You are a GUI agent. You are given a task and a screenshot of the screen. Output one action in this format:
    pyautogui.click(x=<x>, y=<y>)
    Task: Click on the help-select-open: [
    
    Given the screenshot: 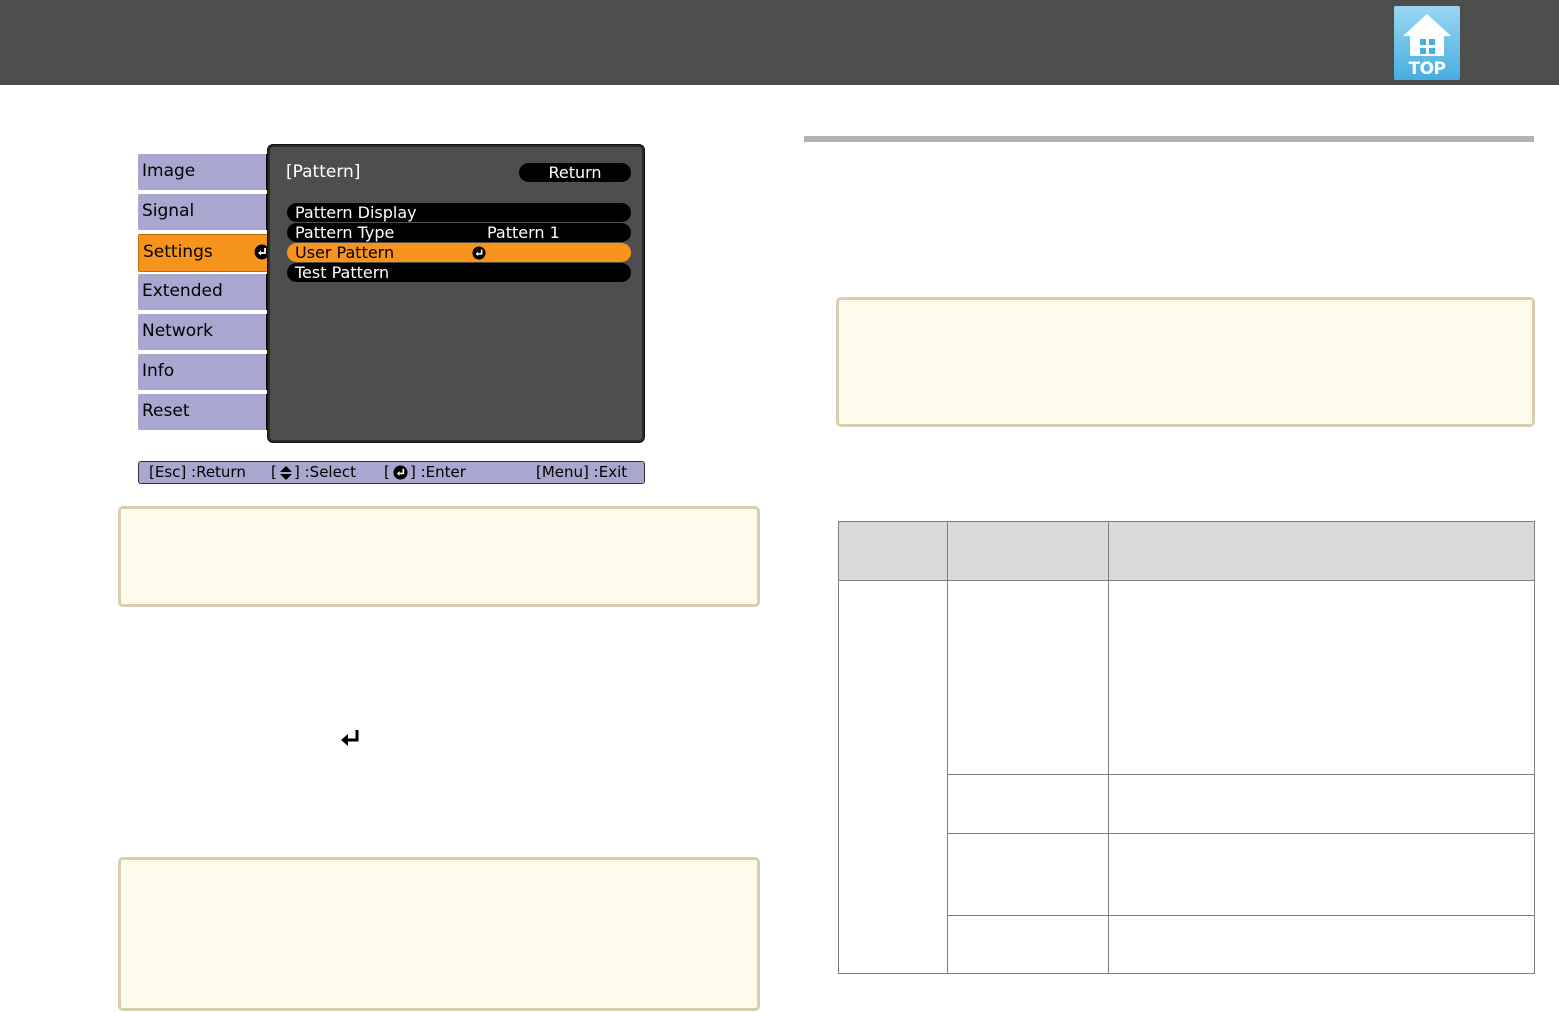 What is the action you would take?
    pyautogui.click(x=274, y=472)
    